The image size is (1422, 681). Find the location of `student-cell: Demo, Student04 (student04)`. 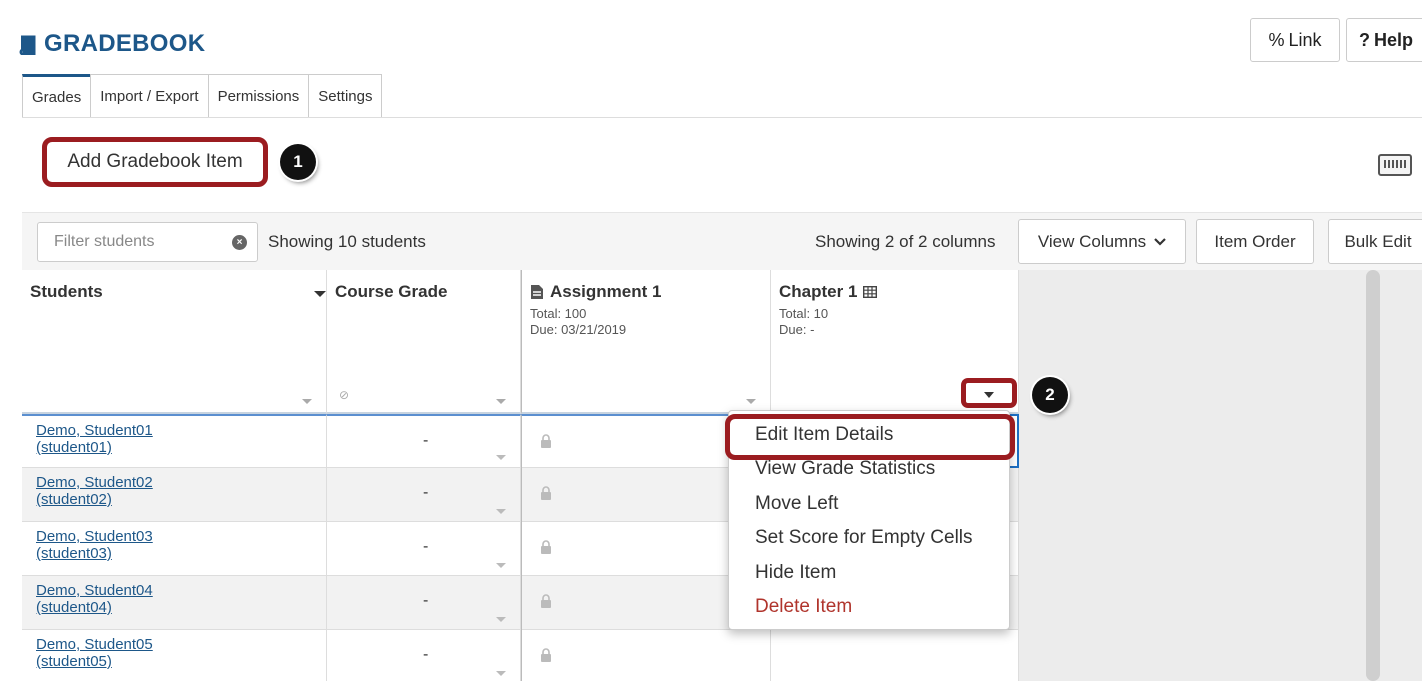

student-cell: Demo, Student04 (student04) is located at coordinates (174, 603).